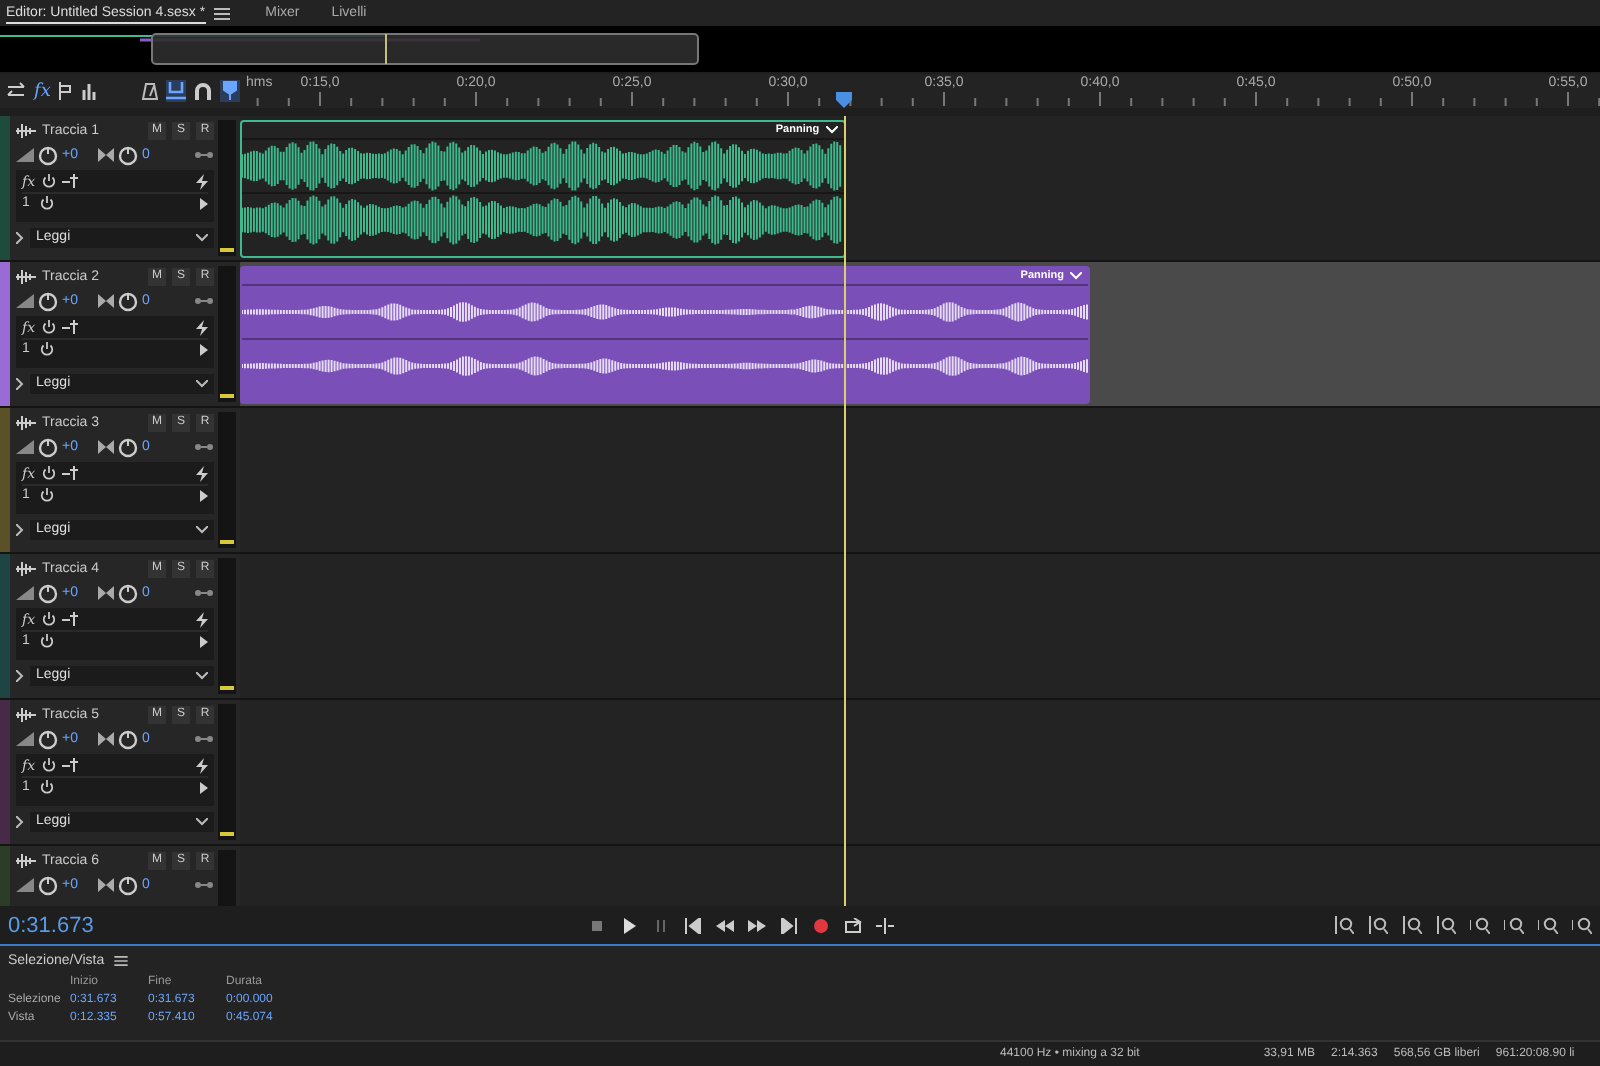 This screenshot has width=1600, height=1066. Describe the element at coordinates (1412, 925) in the screenshot. I see `zoom-in-time-icon` at that location.